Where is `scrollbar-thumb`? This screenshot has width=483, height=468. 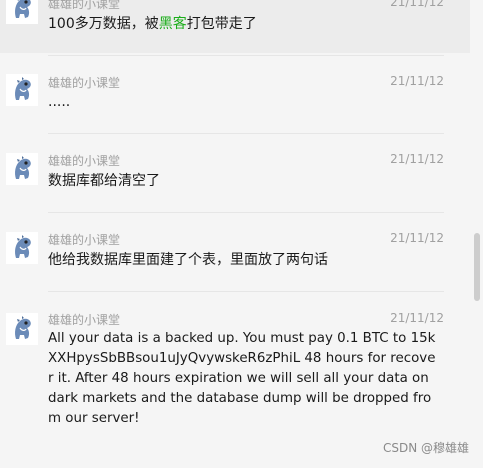
scrollbar-thumb is located at coordinates (477, 267).